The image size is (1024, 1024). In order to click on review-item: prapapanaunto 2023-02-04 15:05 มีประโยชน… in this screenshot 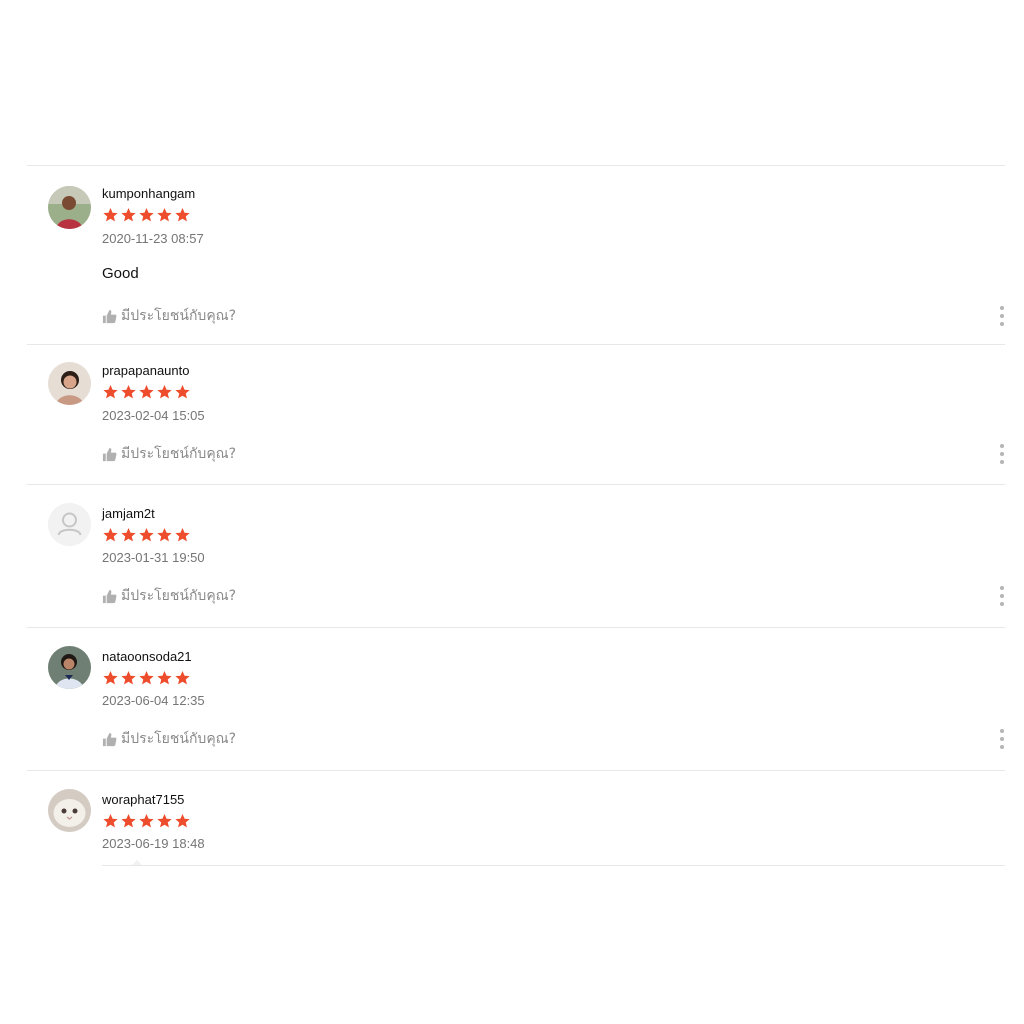, I will do `click(516, 414)`.